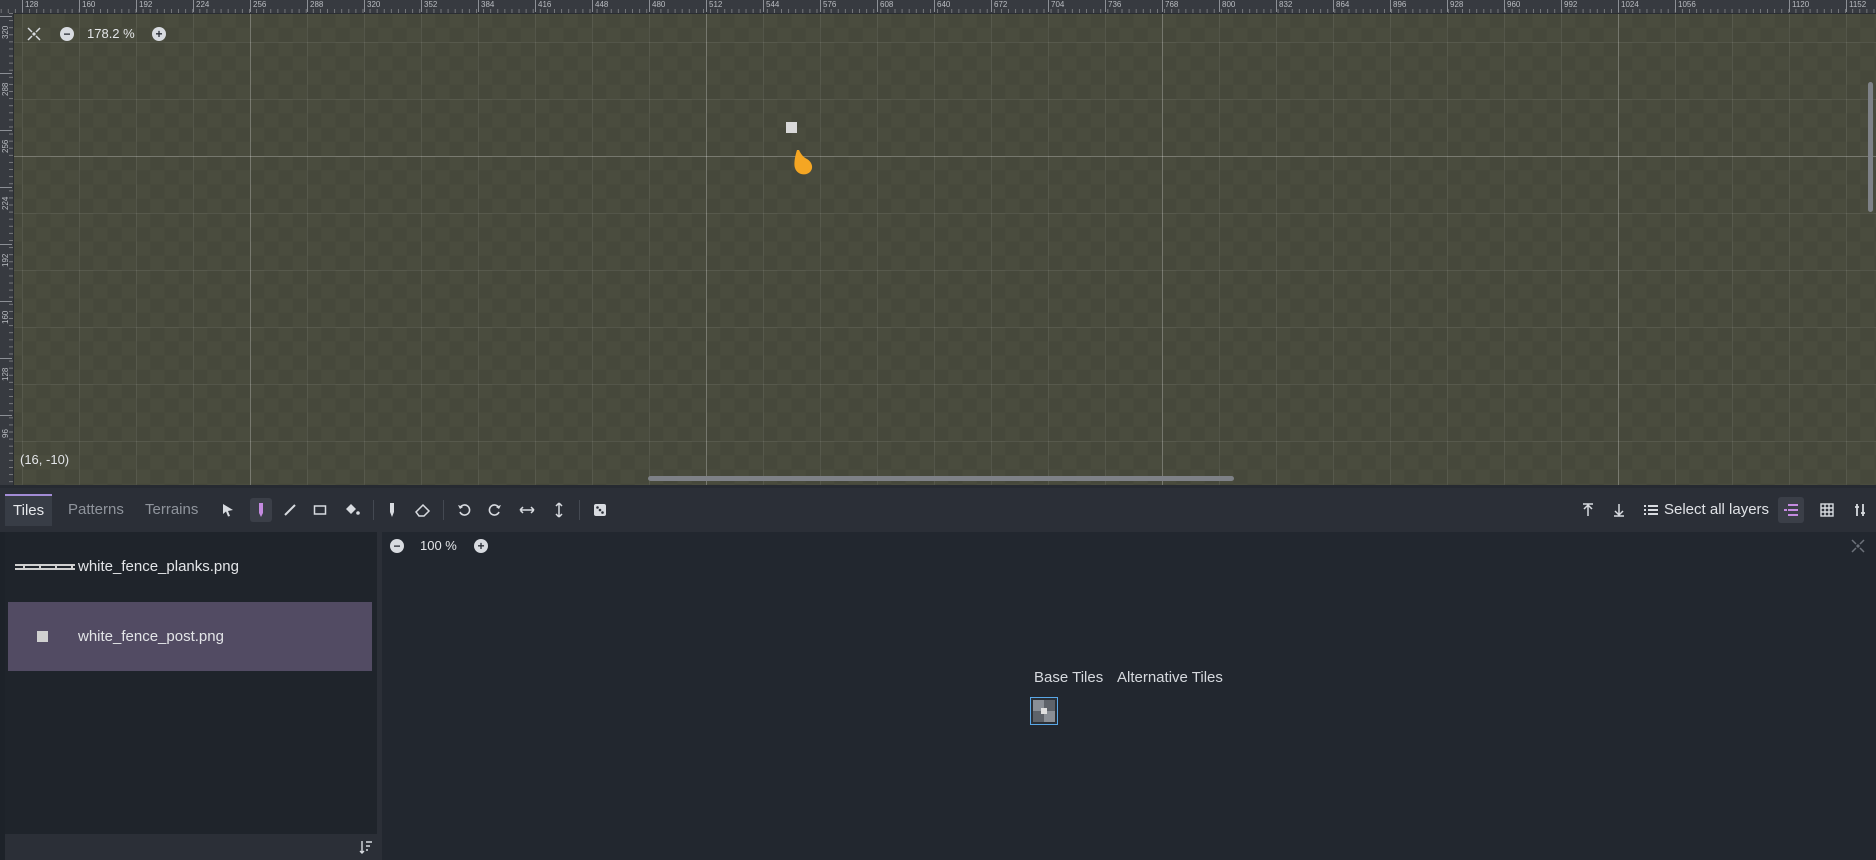  Describe the element at coordinates (559, 510) in the screenshot. I see `flip-vertical-icon` at that location.